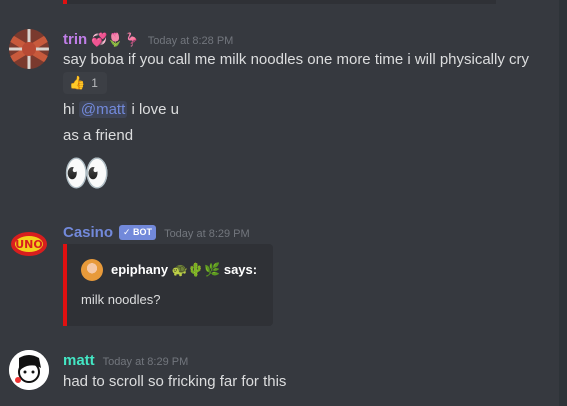 The height and width of the screenshot is (406, 567). I want to click on reaction-count: 1, so click(94, 83).